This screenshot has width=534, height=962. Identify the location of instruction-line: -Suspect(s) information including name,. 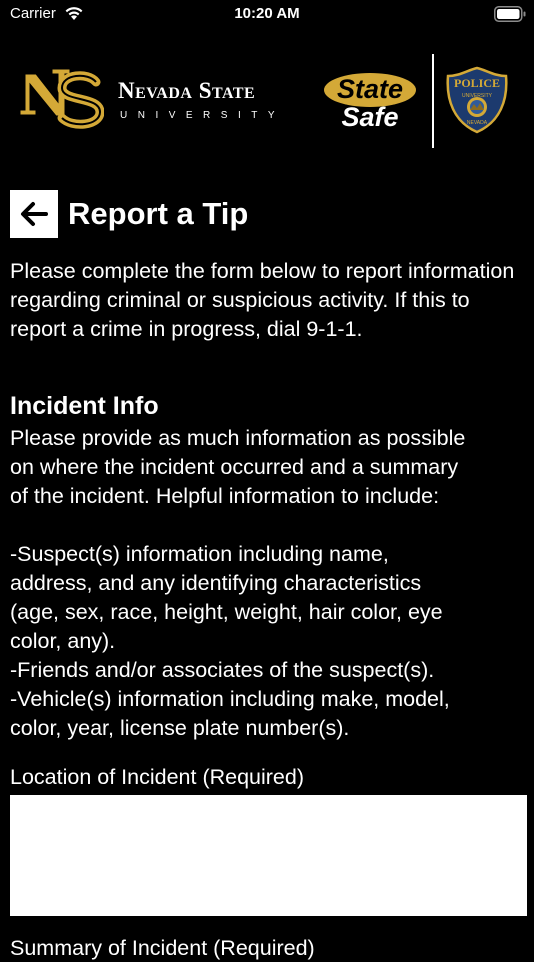
(199, 554).